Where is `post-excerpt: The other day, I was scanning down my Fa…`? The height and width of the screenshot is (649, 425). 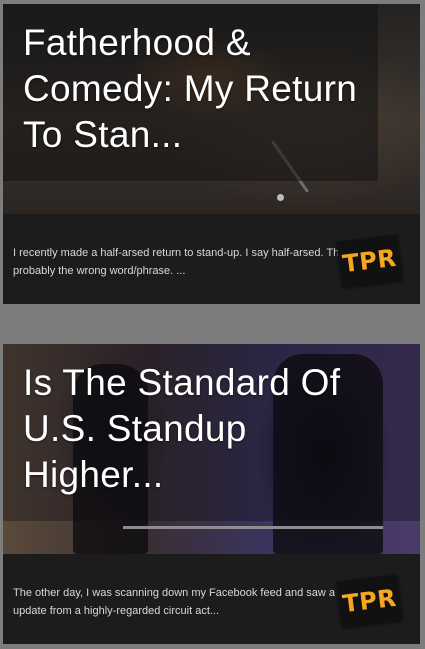 post-excerpt: The other day, I was scanning down my Fa… is located at coordinates (190, 602).